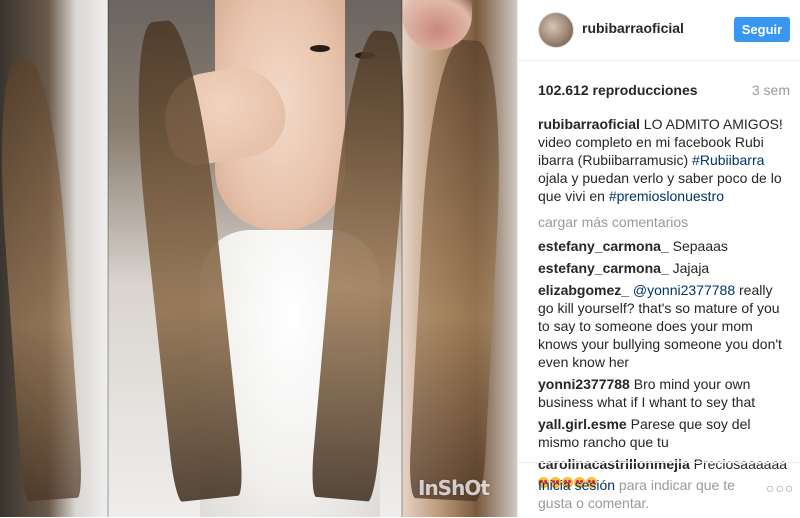 This screenshot has width=800, height=518. Describe the element at coordinates (618, 90) in the screenshot. I see `view-count: 102.612 reproducciones` at that location.